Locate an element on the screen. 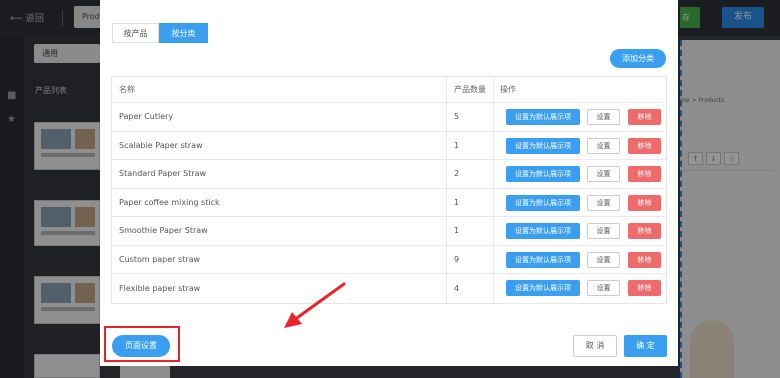 This screenshot has width=780, height=378. tab-by-product: 按产品 is located at coordinates (135, 33).